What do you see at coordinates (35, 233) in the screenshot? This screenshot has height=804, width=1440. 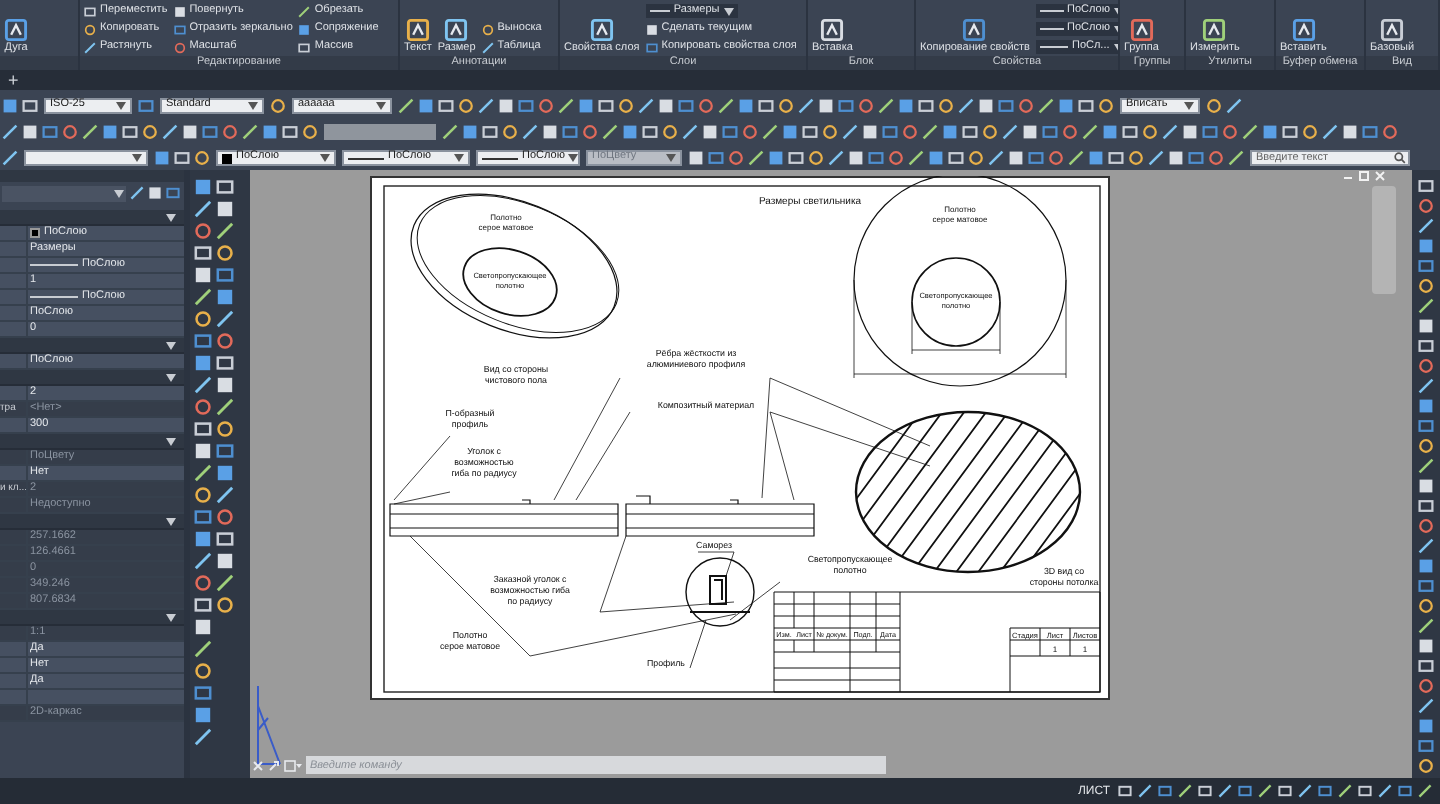 I see `color-swatch` at bounding box center [35, 233].